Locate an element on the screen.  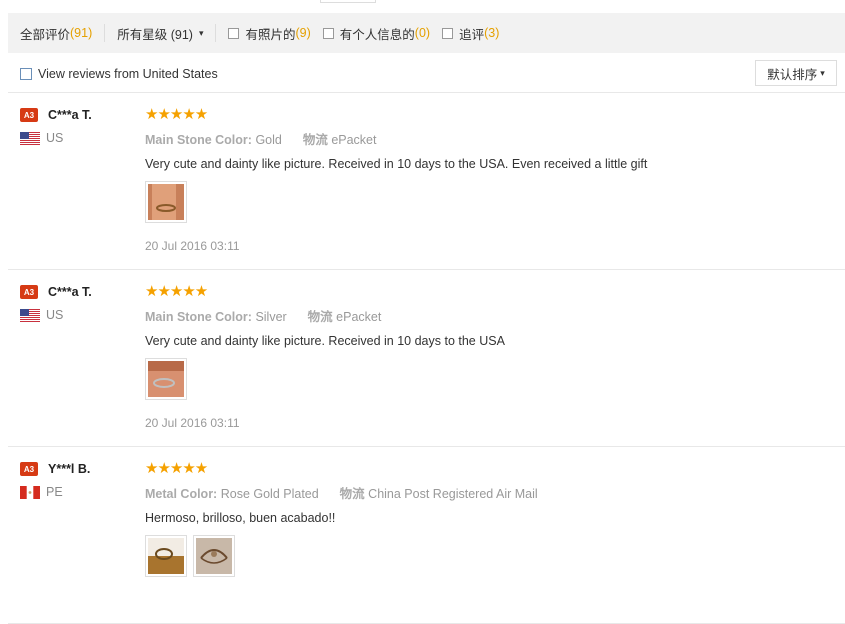
filter-with-photos: 有照片的 (9) is located at coordinates (269, 33).